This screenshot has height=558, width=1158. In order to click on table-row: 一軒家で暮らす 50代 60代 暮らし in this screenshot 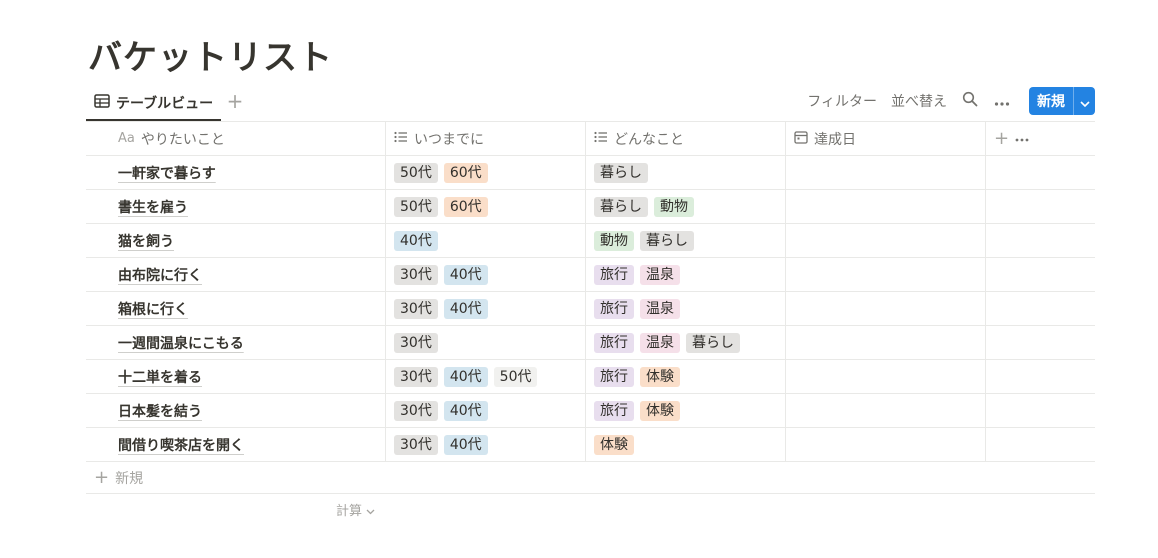, I will do `click(590, 173)`.